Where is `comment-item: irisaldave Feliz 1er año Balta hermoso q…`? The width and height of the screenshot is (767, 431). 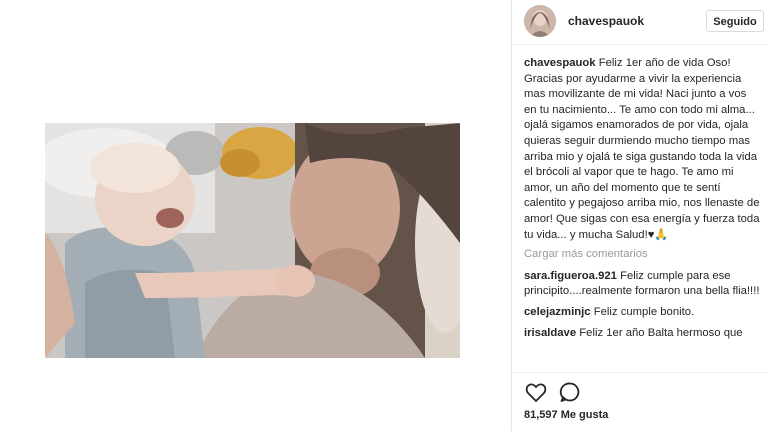
comment-item: irisaldave Feliz 1er año Balta hermoso q… is located at coordinates (642, 334).